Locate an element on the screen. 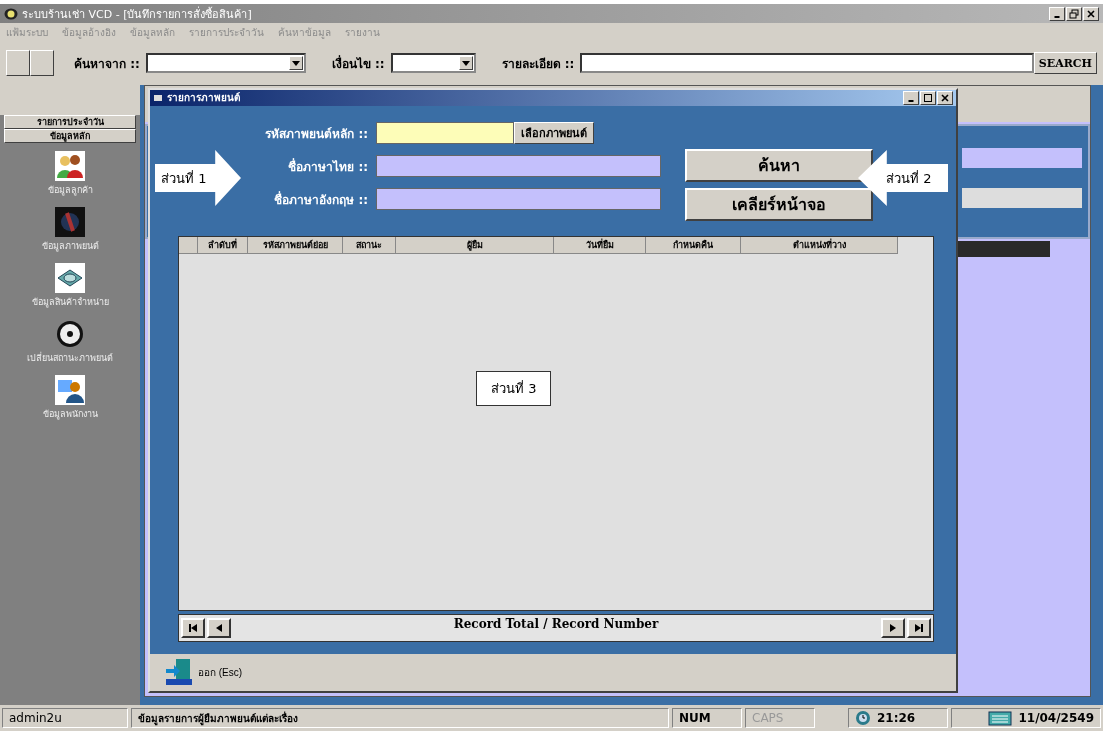  column-header: วันที่ยืม is located at coordinates (600, 245).